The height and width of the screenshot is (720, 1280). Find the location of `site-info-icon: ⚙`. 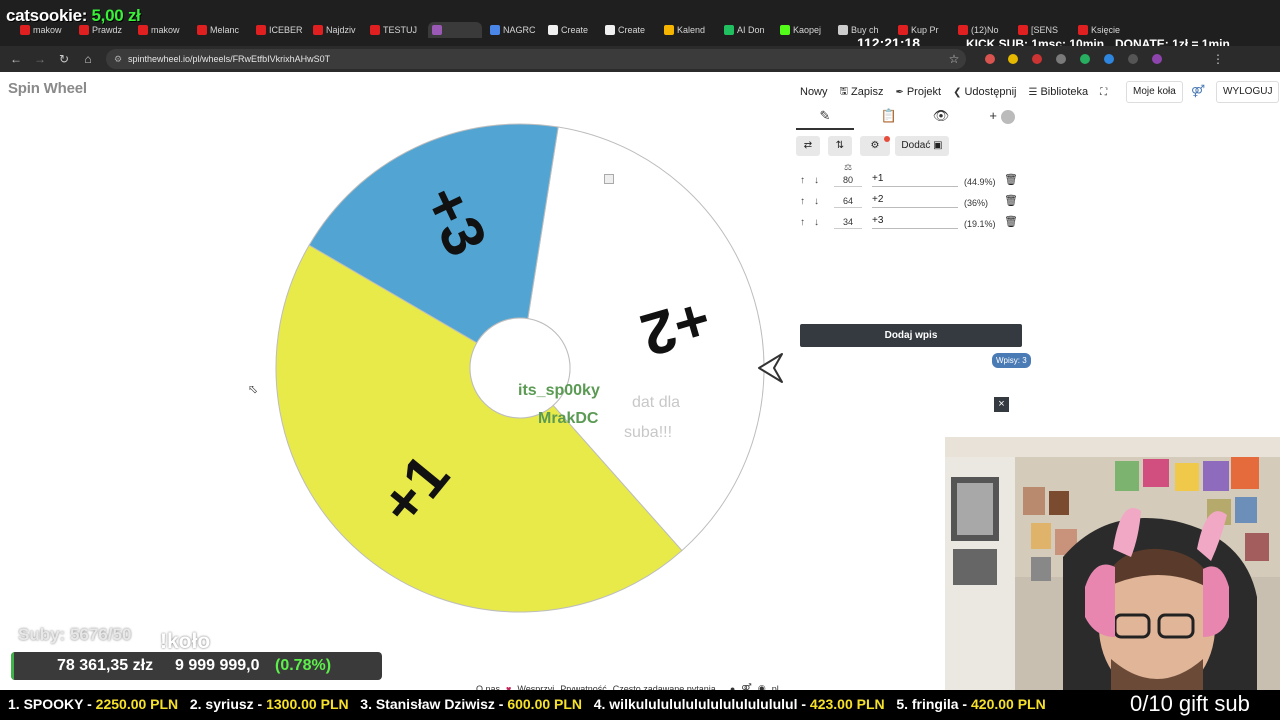

site-info-icon: ⚙ is located at coordinates (118, 59).